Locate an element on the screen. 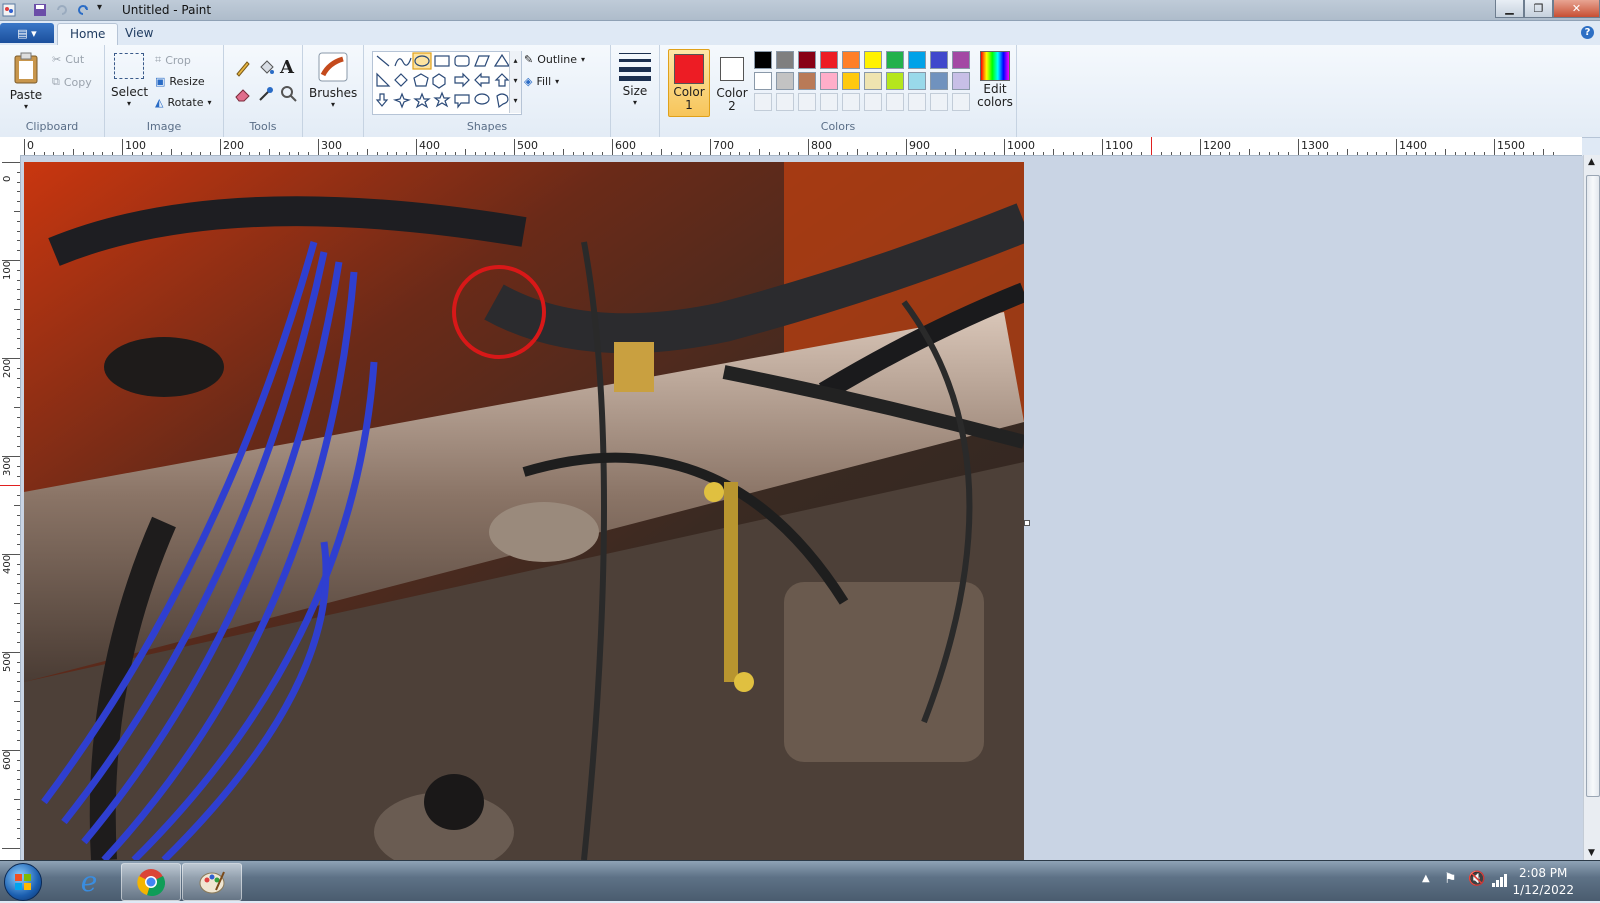 This screenshot has height=903, width=1600. taskbar-paint is located at coordinates (212, 882).